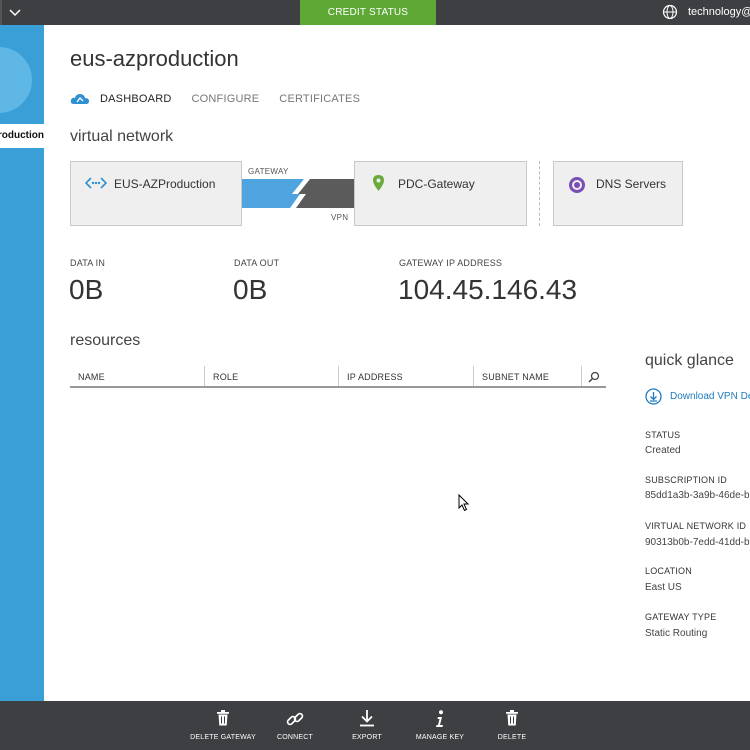 This screenshot has height=750, width=750. What do you see at coordinates (22, 363) in the screenshot?
I see `left-nav: production` at bounding box center [22, 363].